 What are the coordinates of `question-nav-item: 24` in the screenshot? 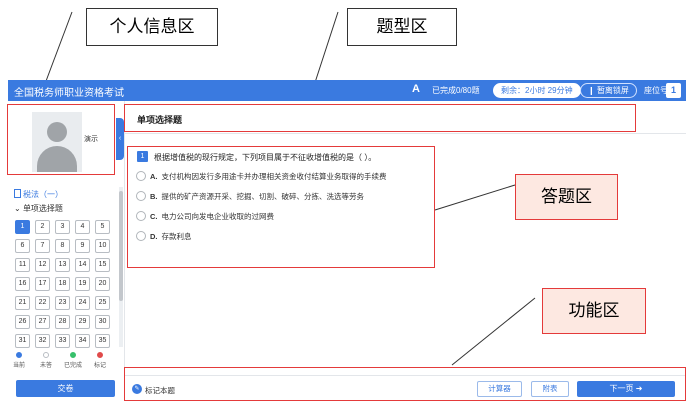 It's located at (82, 303).